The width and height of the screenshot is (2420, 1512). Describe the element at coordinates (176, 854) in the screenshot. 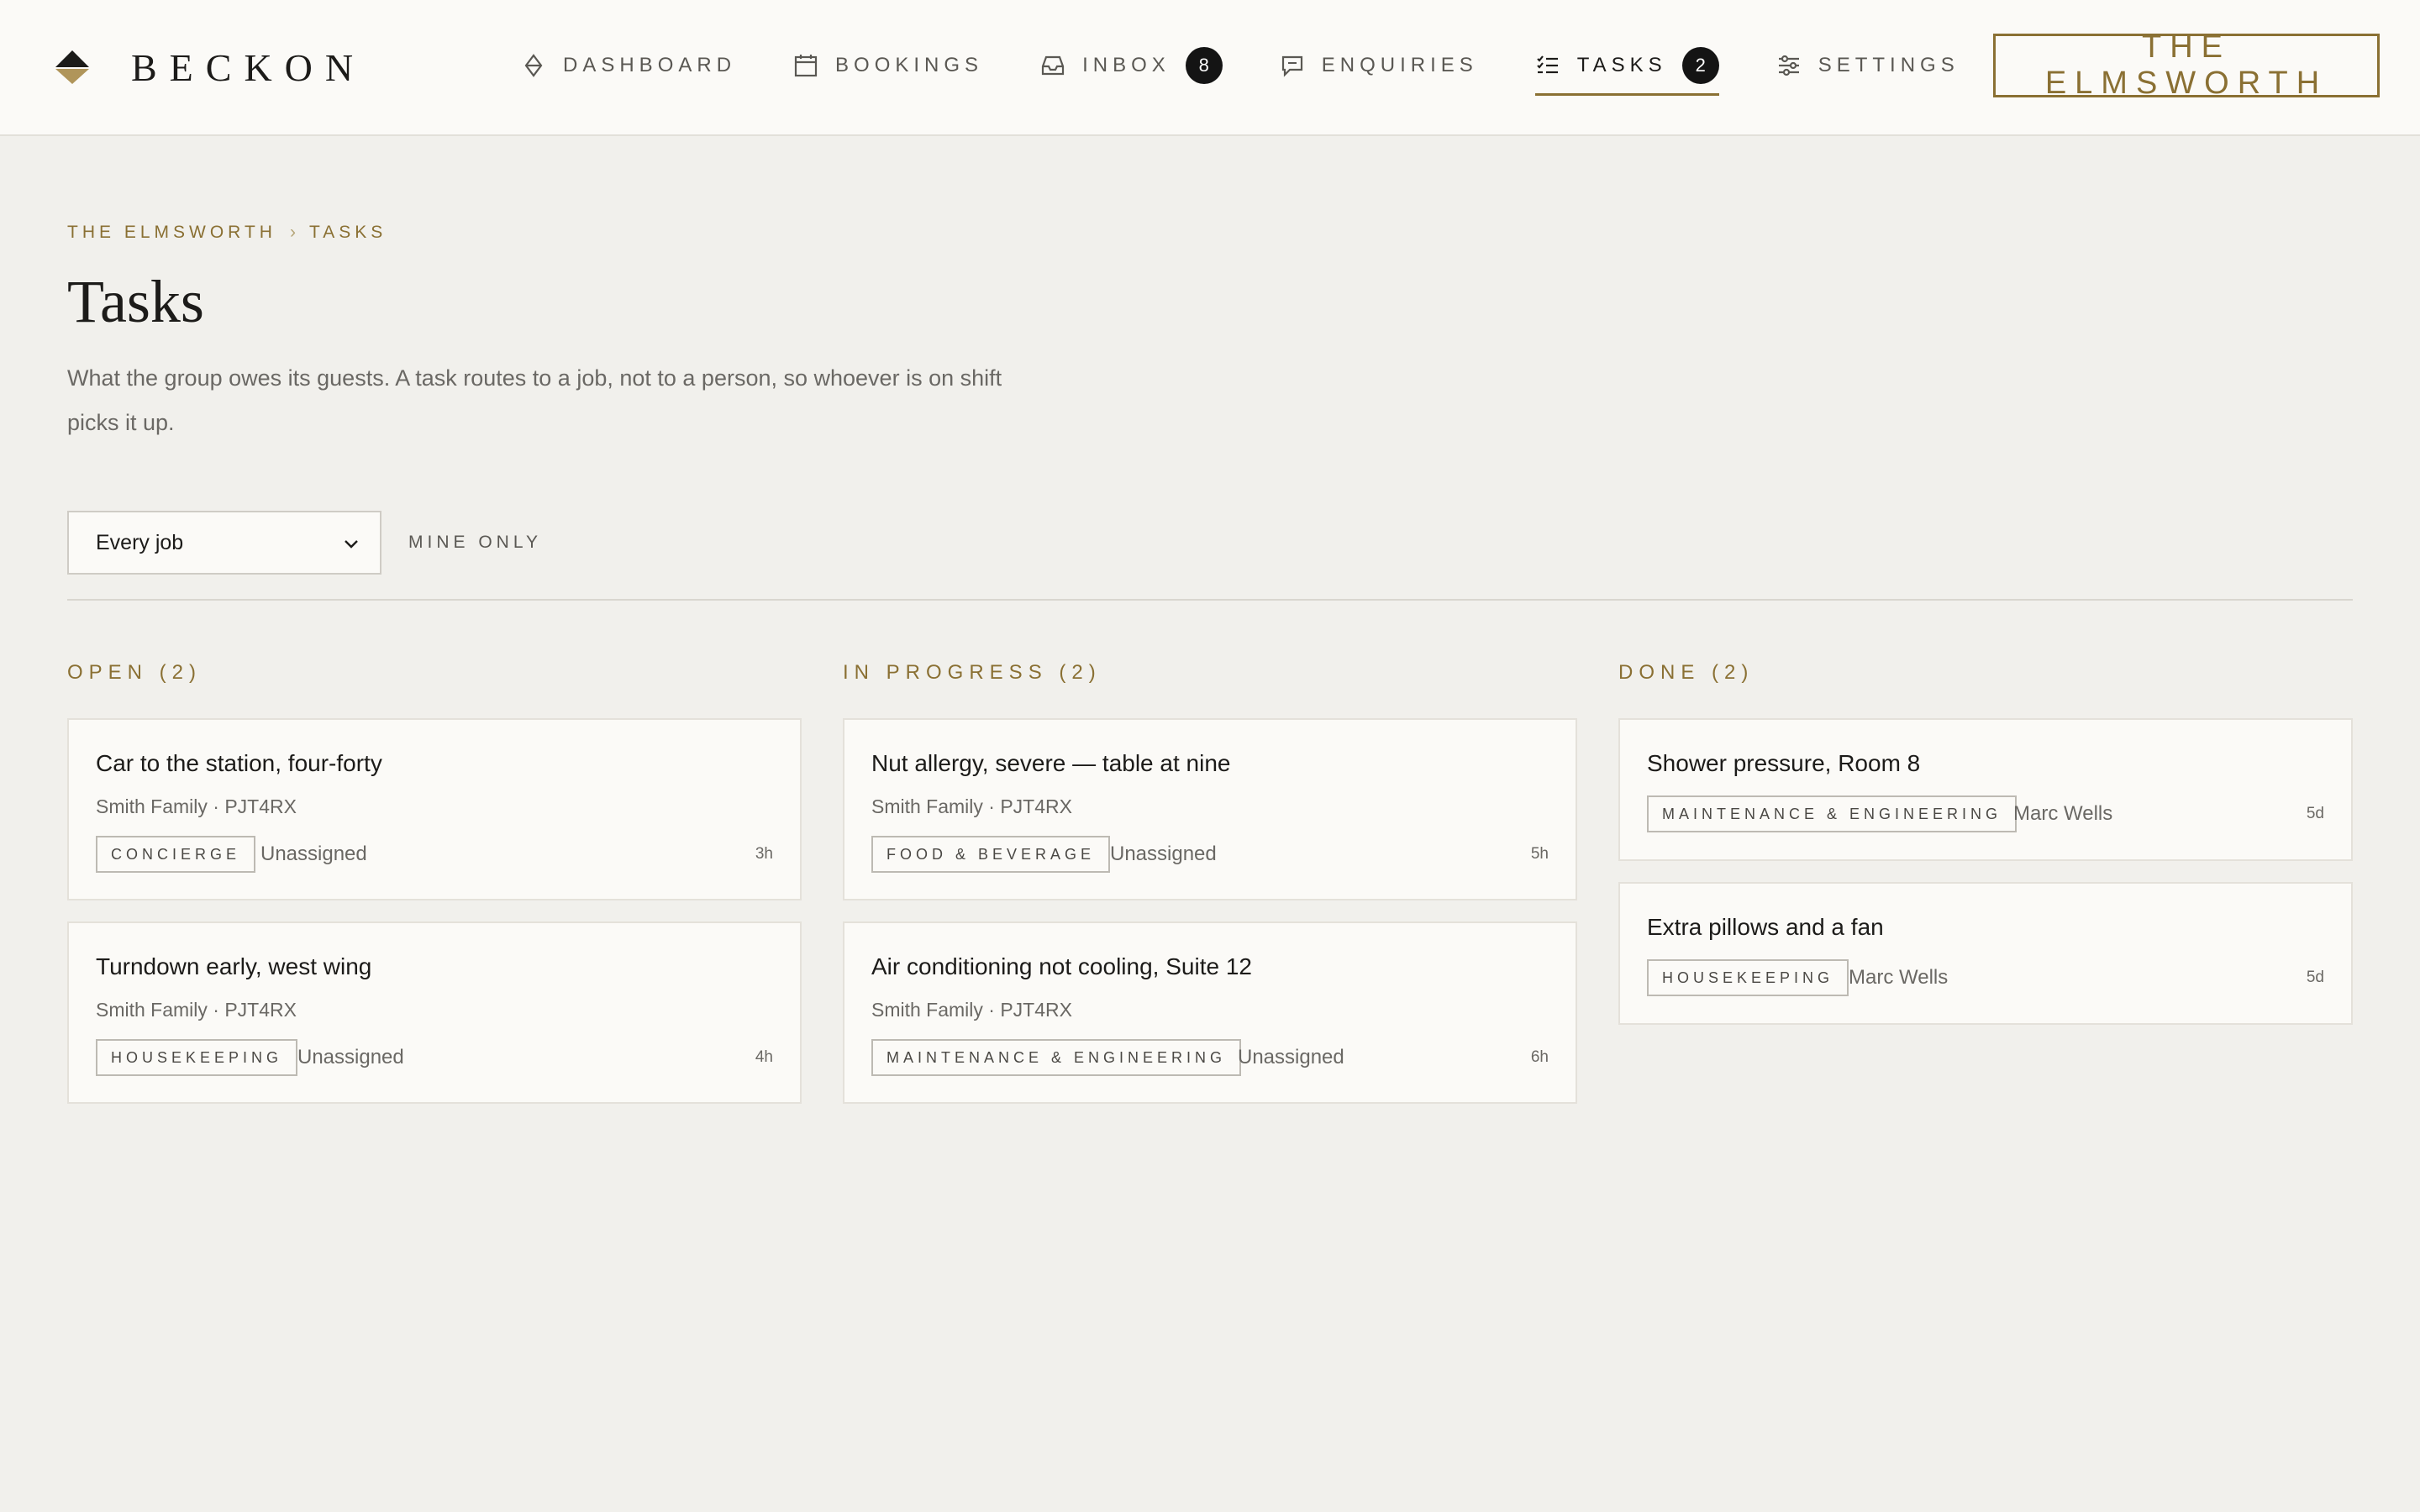

I see `task-job-tag: CONCIERGE` at that location.